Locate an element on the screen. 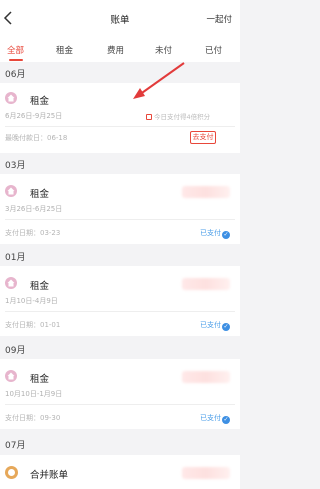  tab-bar: 全部 租金 费用 未付 已付 is located at coordinates (120, 51).